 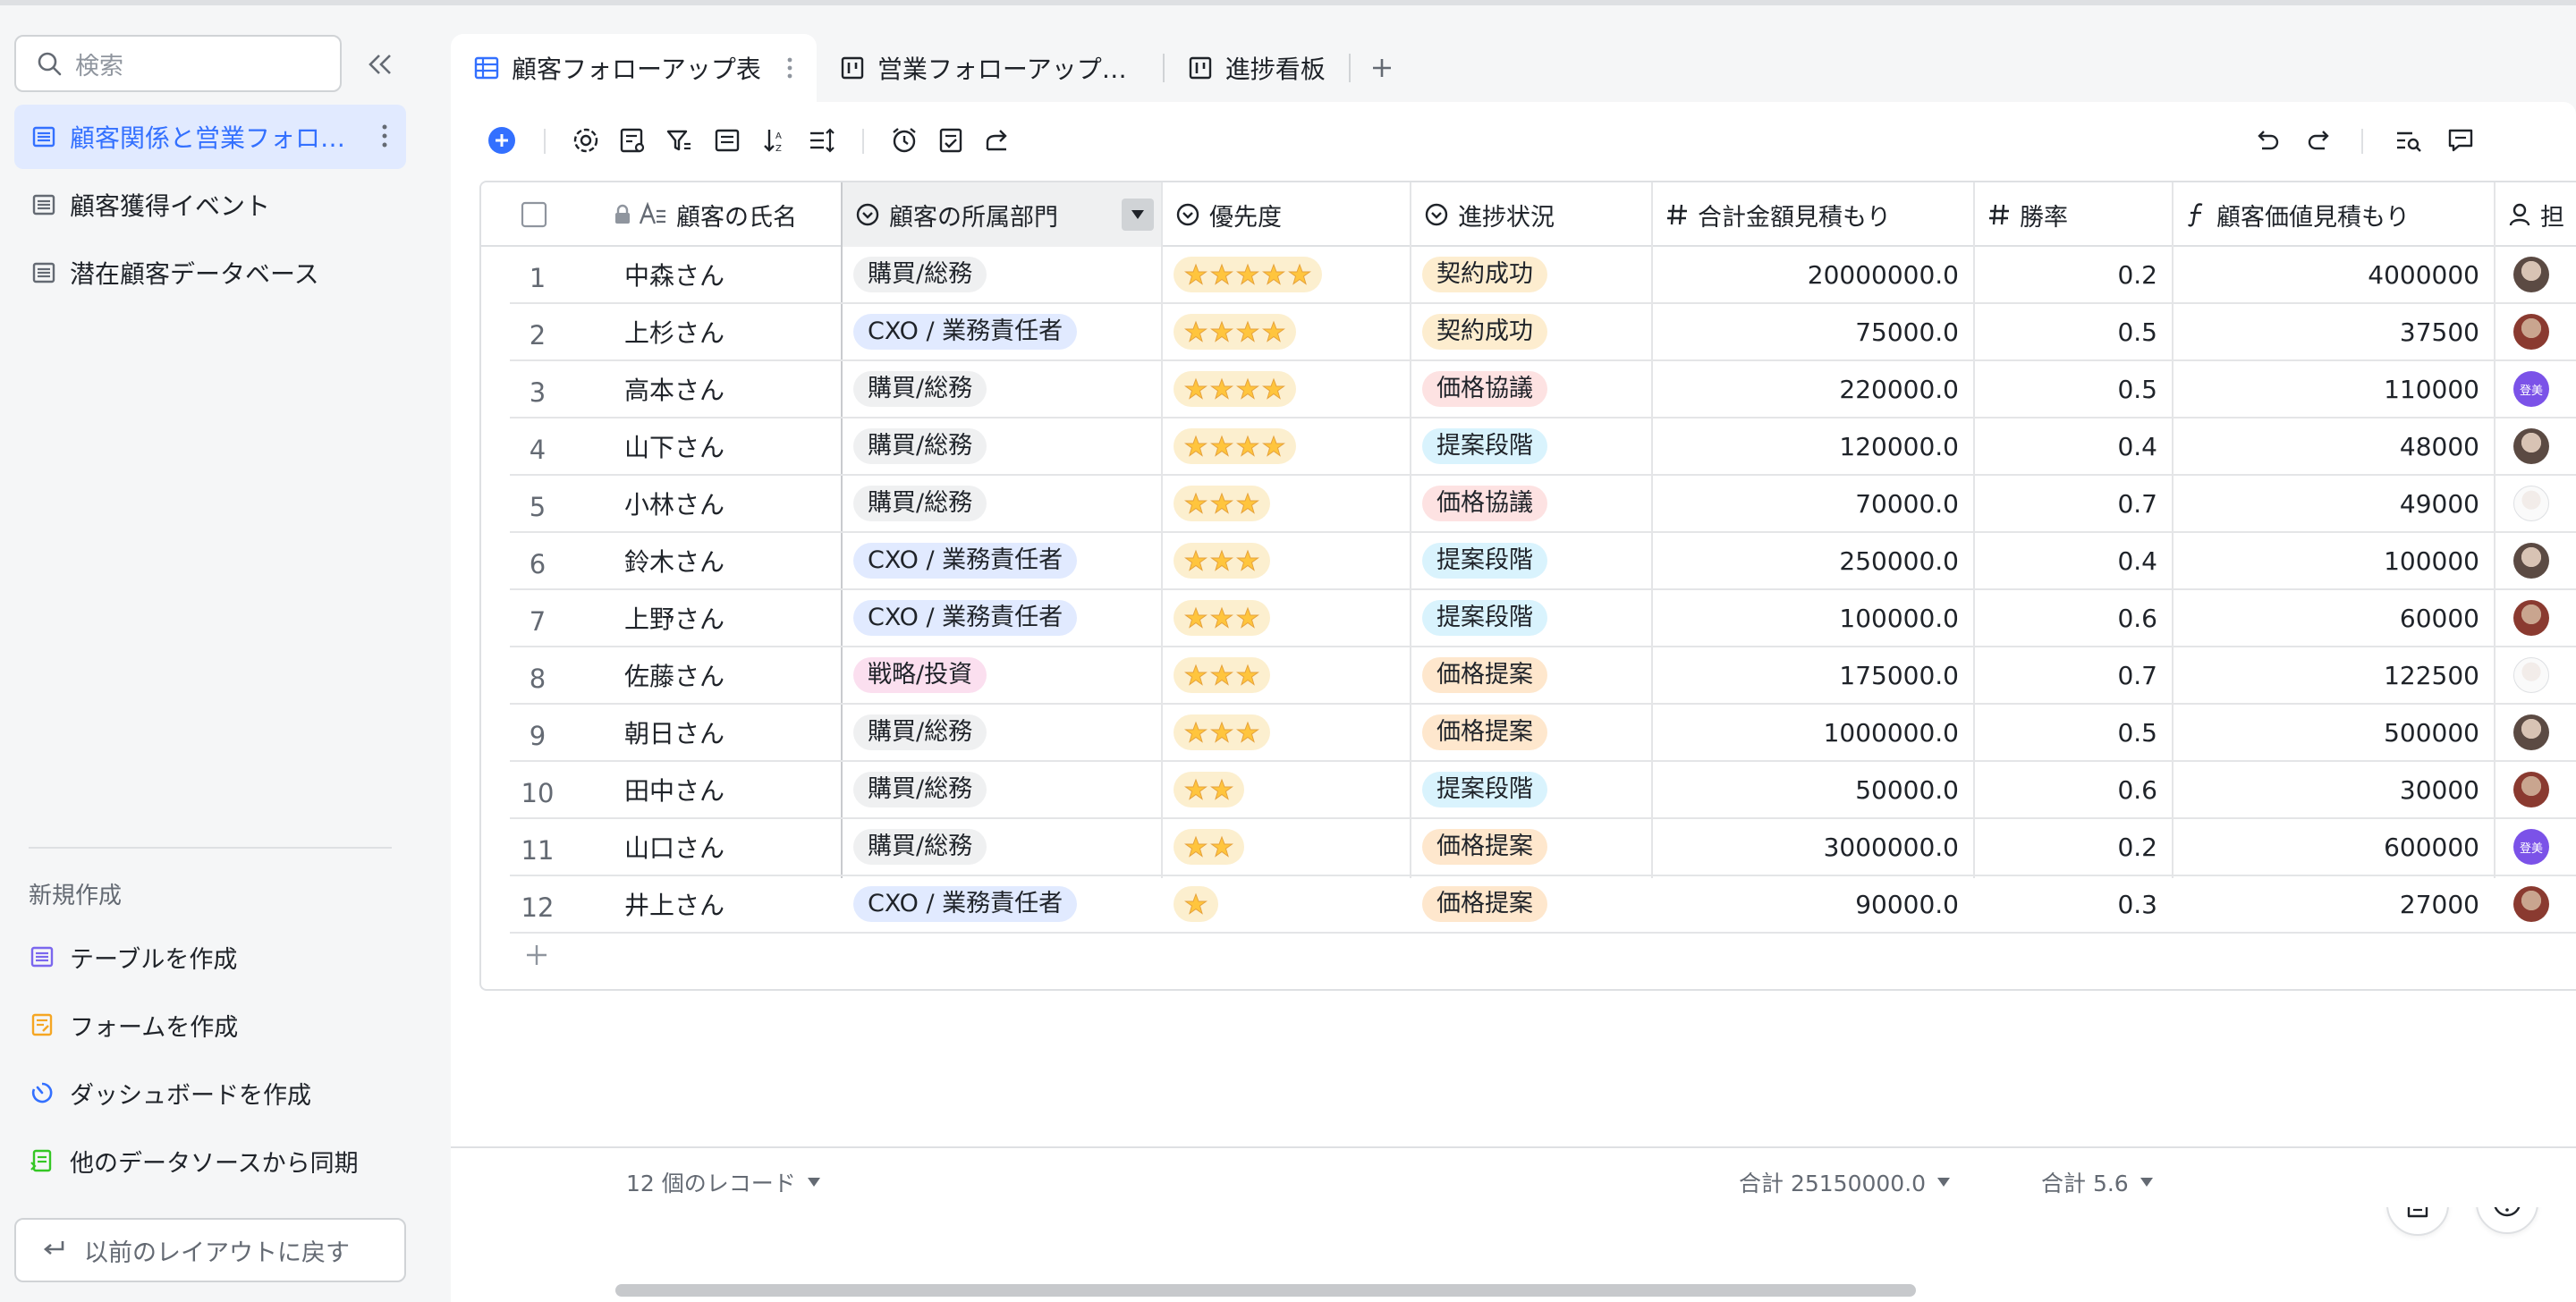 What do you see at coordinates (1813, 274) in the screenshot?
I see `amount-cell: 20000000.0` at bounding box center [1813, 274].